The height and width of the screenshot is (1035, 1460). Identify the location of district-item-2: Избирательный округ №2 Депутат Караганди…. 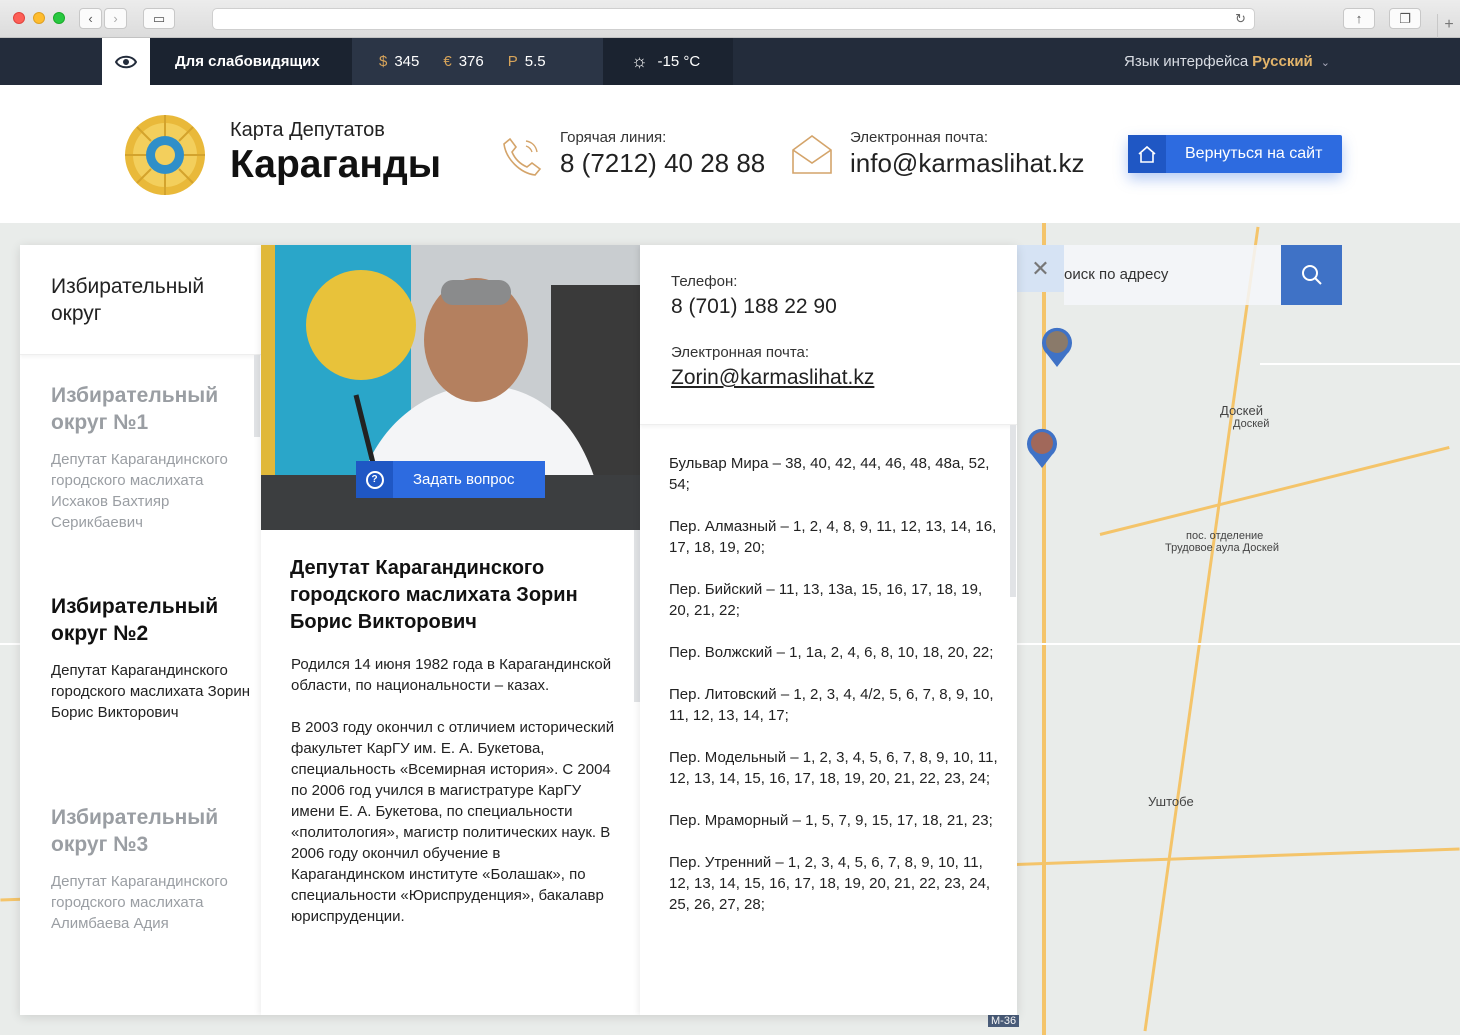
(151, 658).